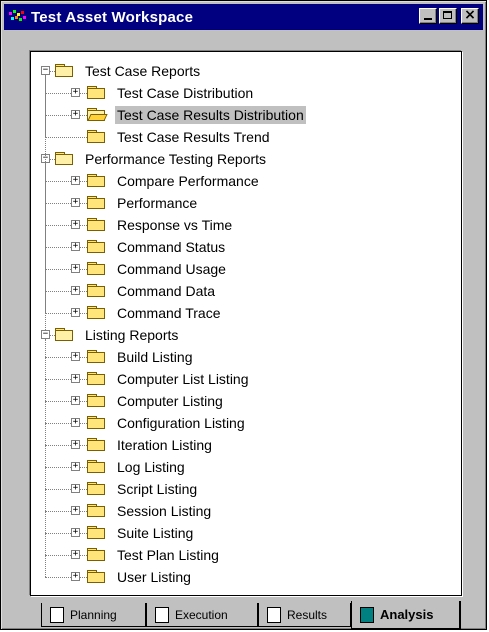  What do you see at coordinates (93, 615) in the screenshot?
I see `tab-planning: Planning` at bounding box center [93, 615].